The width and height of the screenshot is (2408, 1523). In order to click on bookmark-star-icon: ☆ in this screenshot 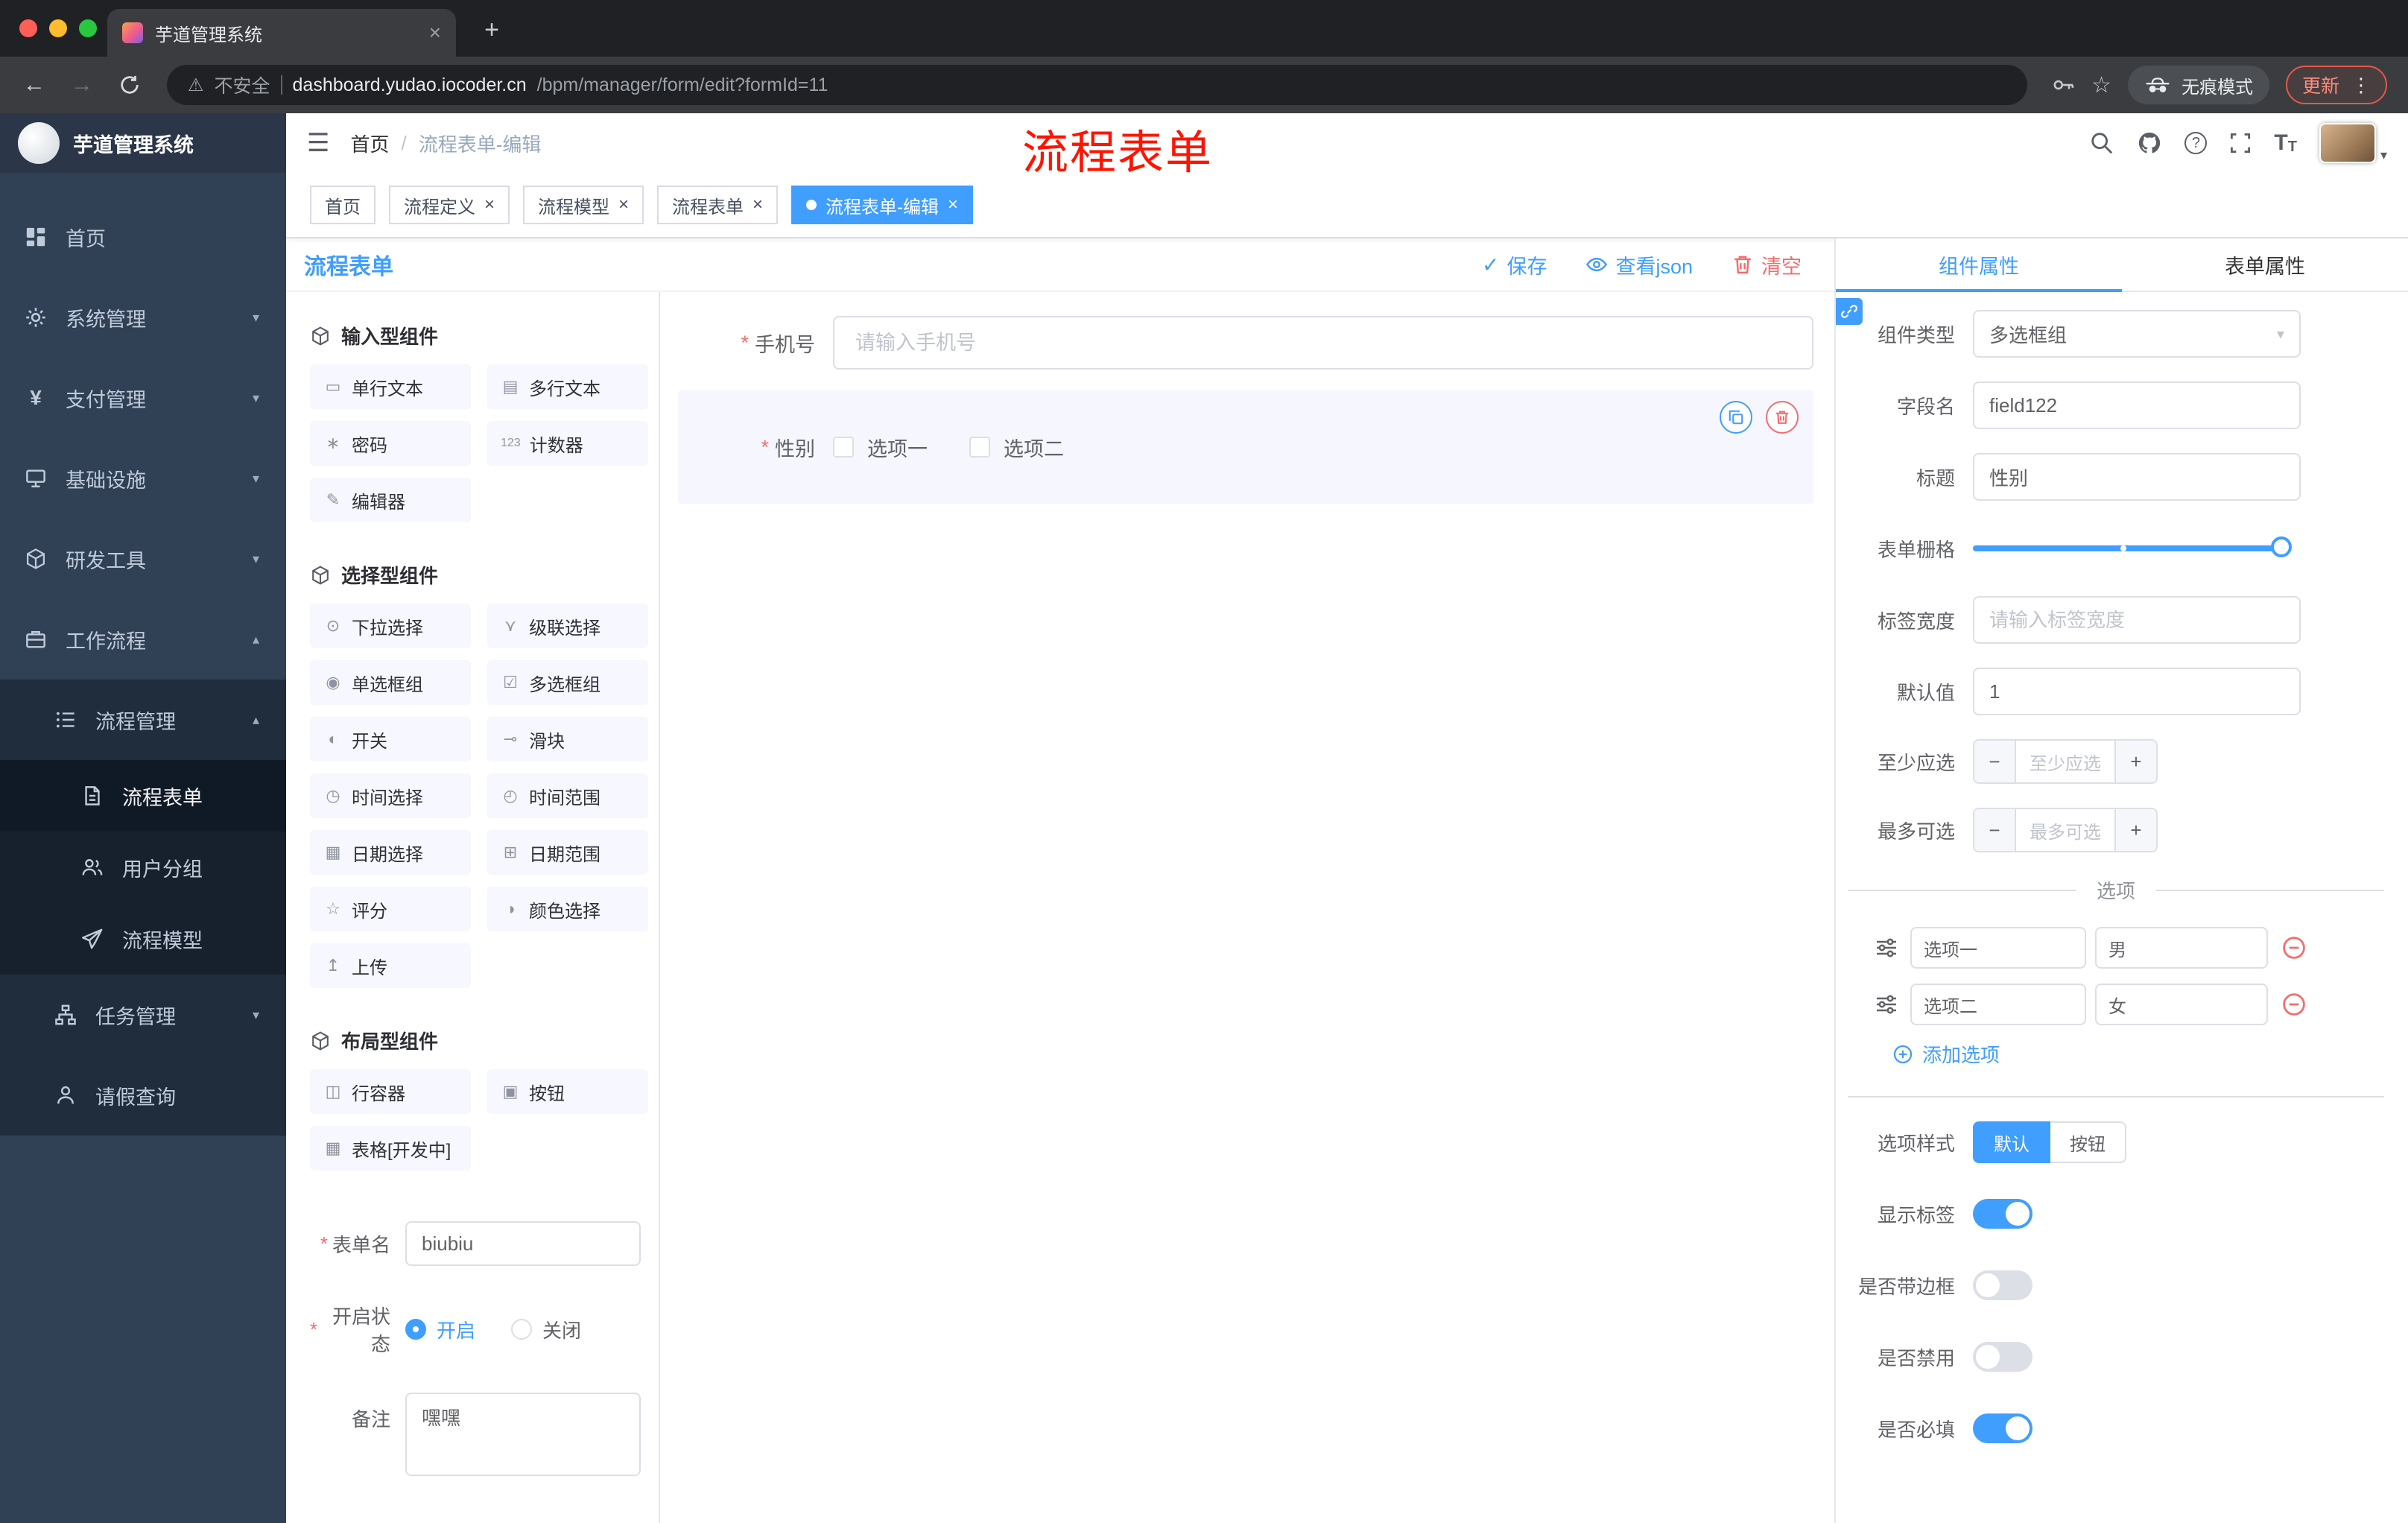, I will do `click(2101, 85)`.